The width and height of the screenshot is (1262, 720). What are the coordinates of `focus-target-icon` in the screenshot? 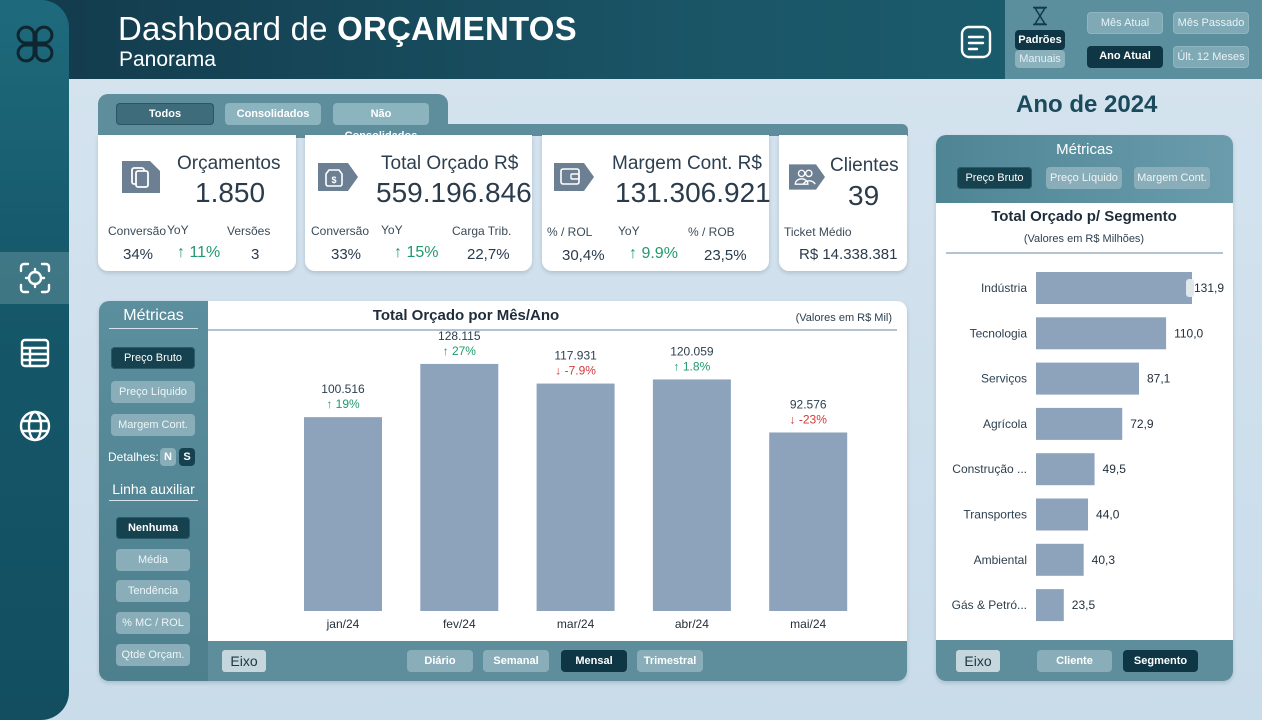 It's located at (34, 278).